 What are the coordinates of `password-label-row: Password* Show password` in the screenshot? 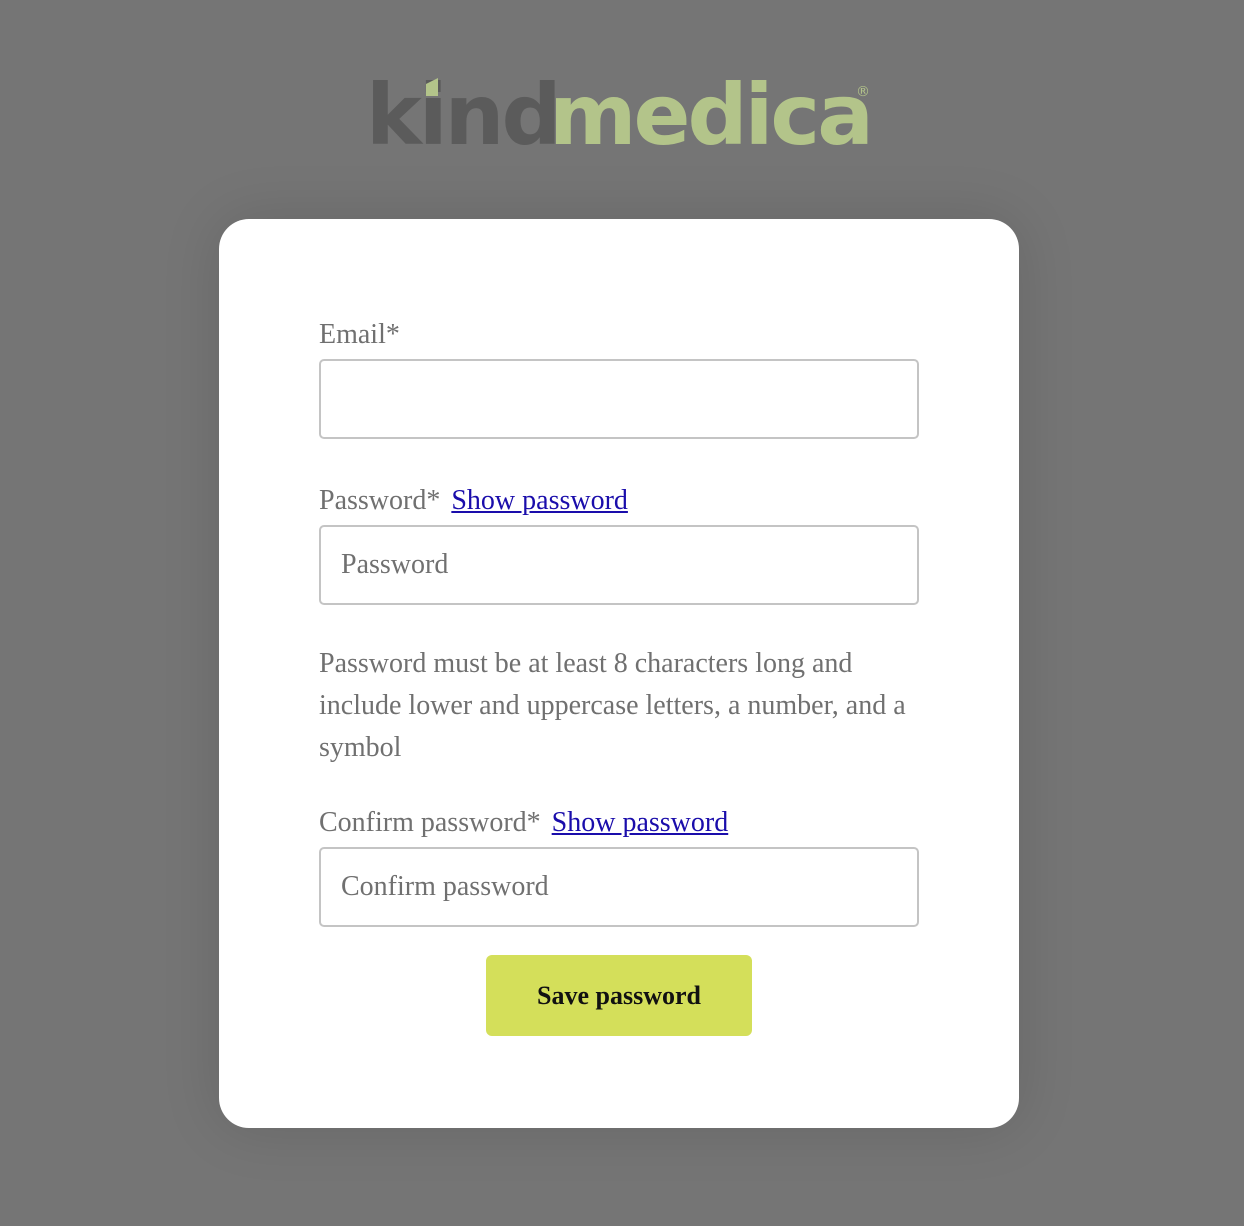 It's located at (619, 501).